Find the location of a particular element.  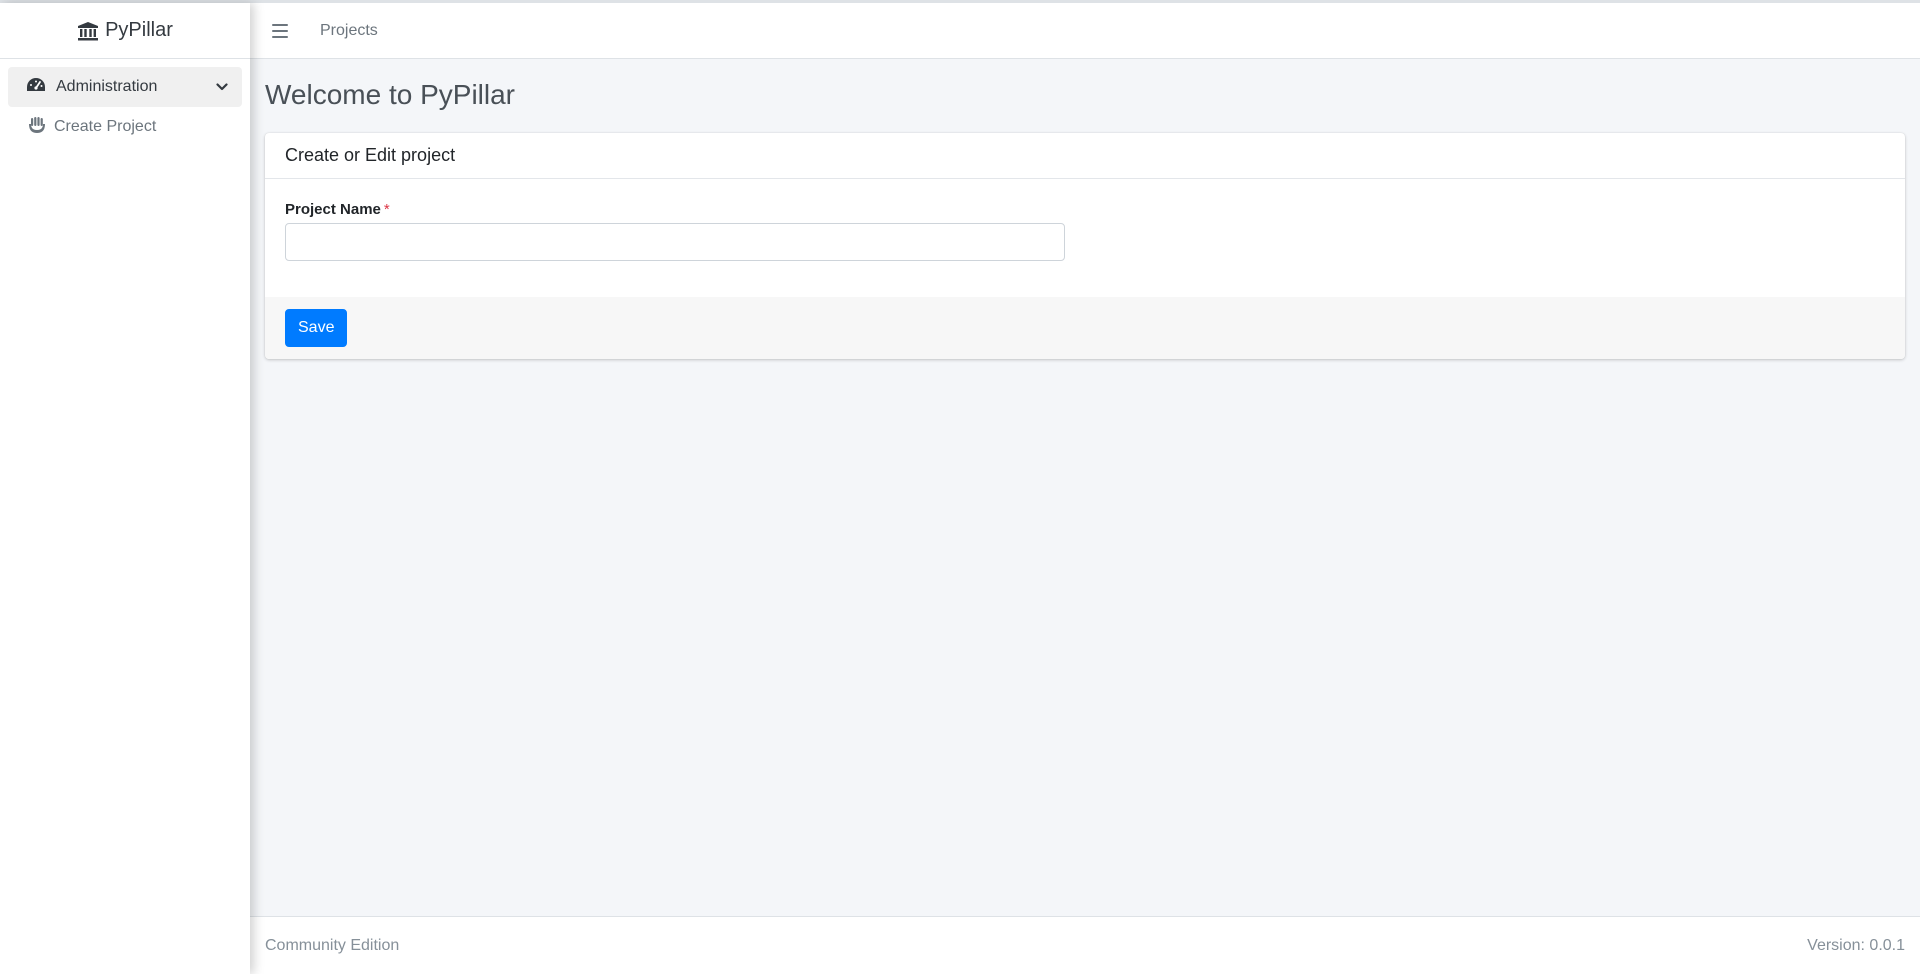

sidebar-item-label: Create Project is located at coordinates (105, 126).